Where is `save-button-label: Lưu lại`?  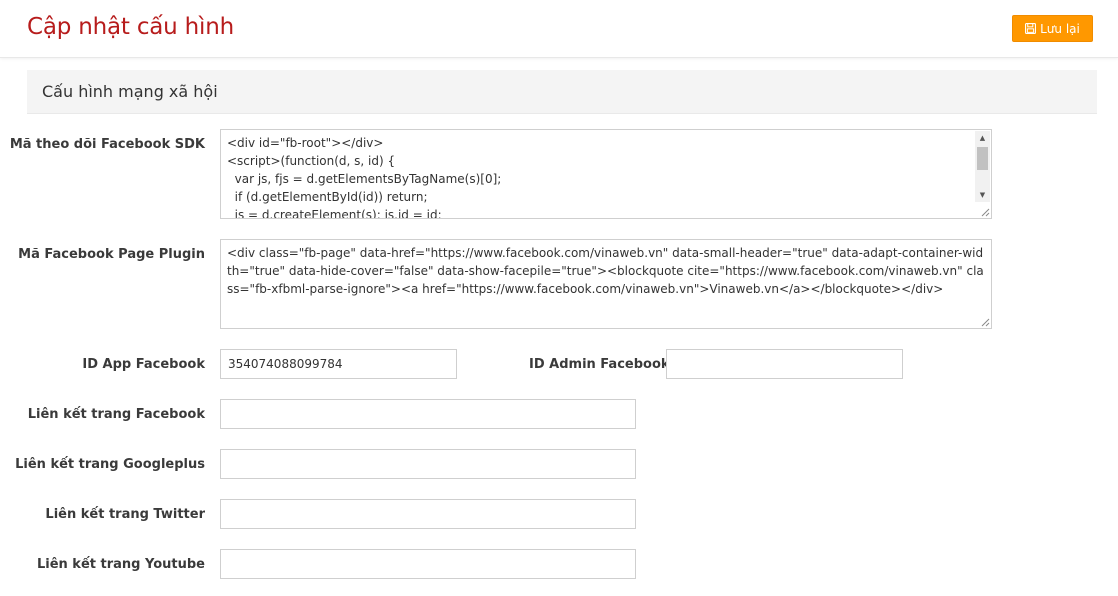
save-button-label: Lưu lại is located at coordinates (1060, 28).